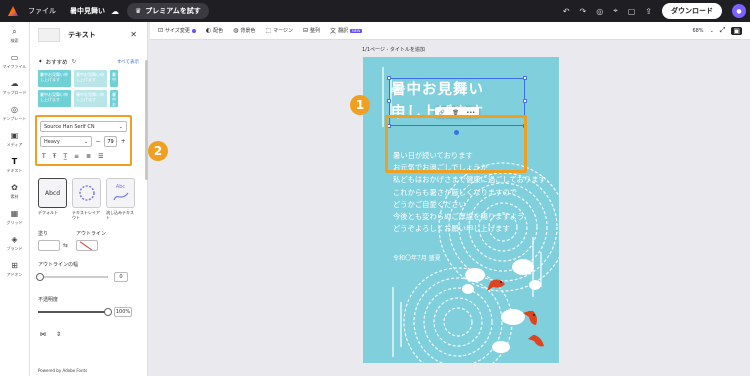  I want to click on rail-item-brand: ◈ ブランド, so click(14, 245).